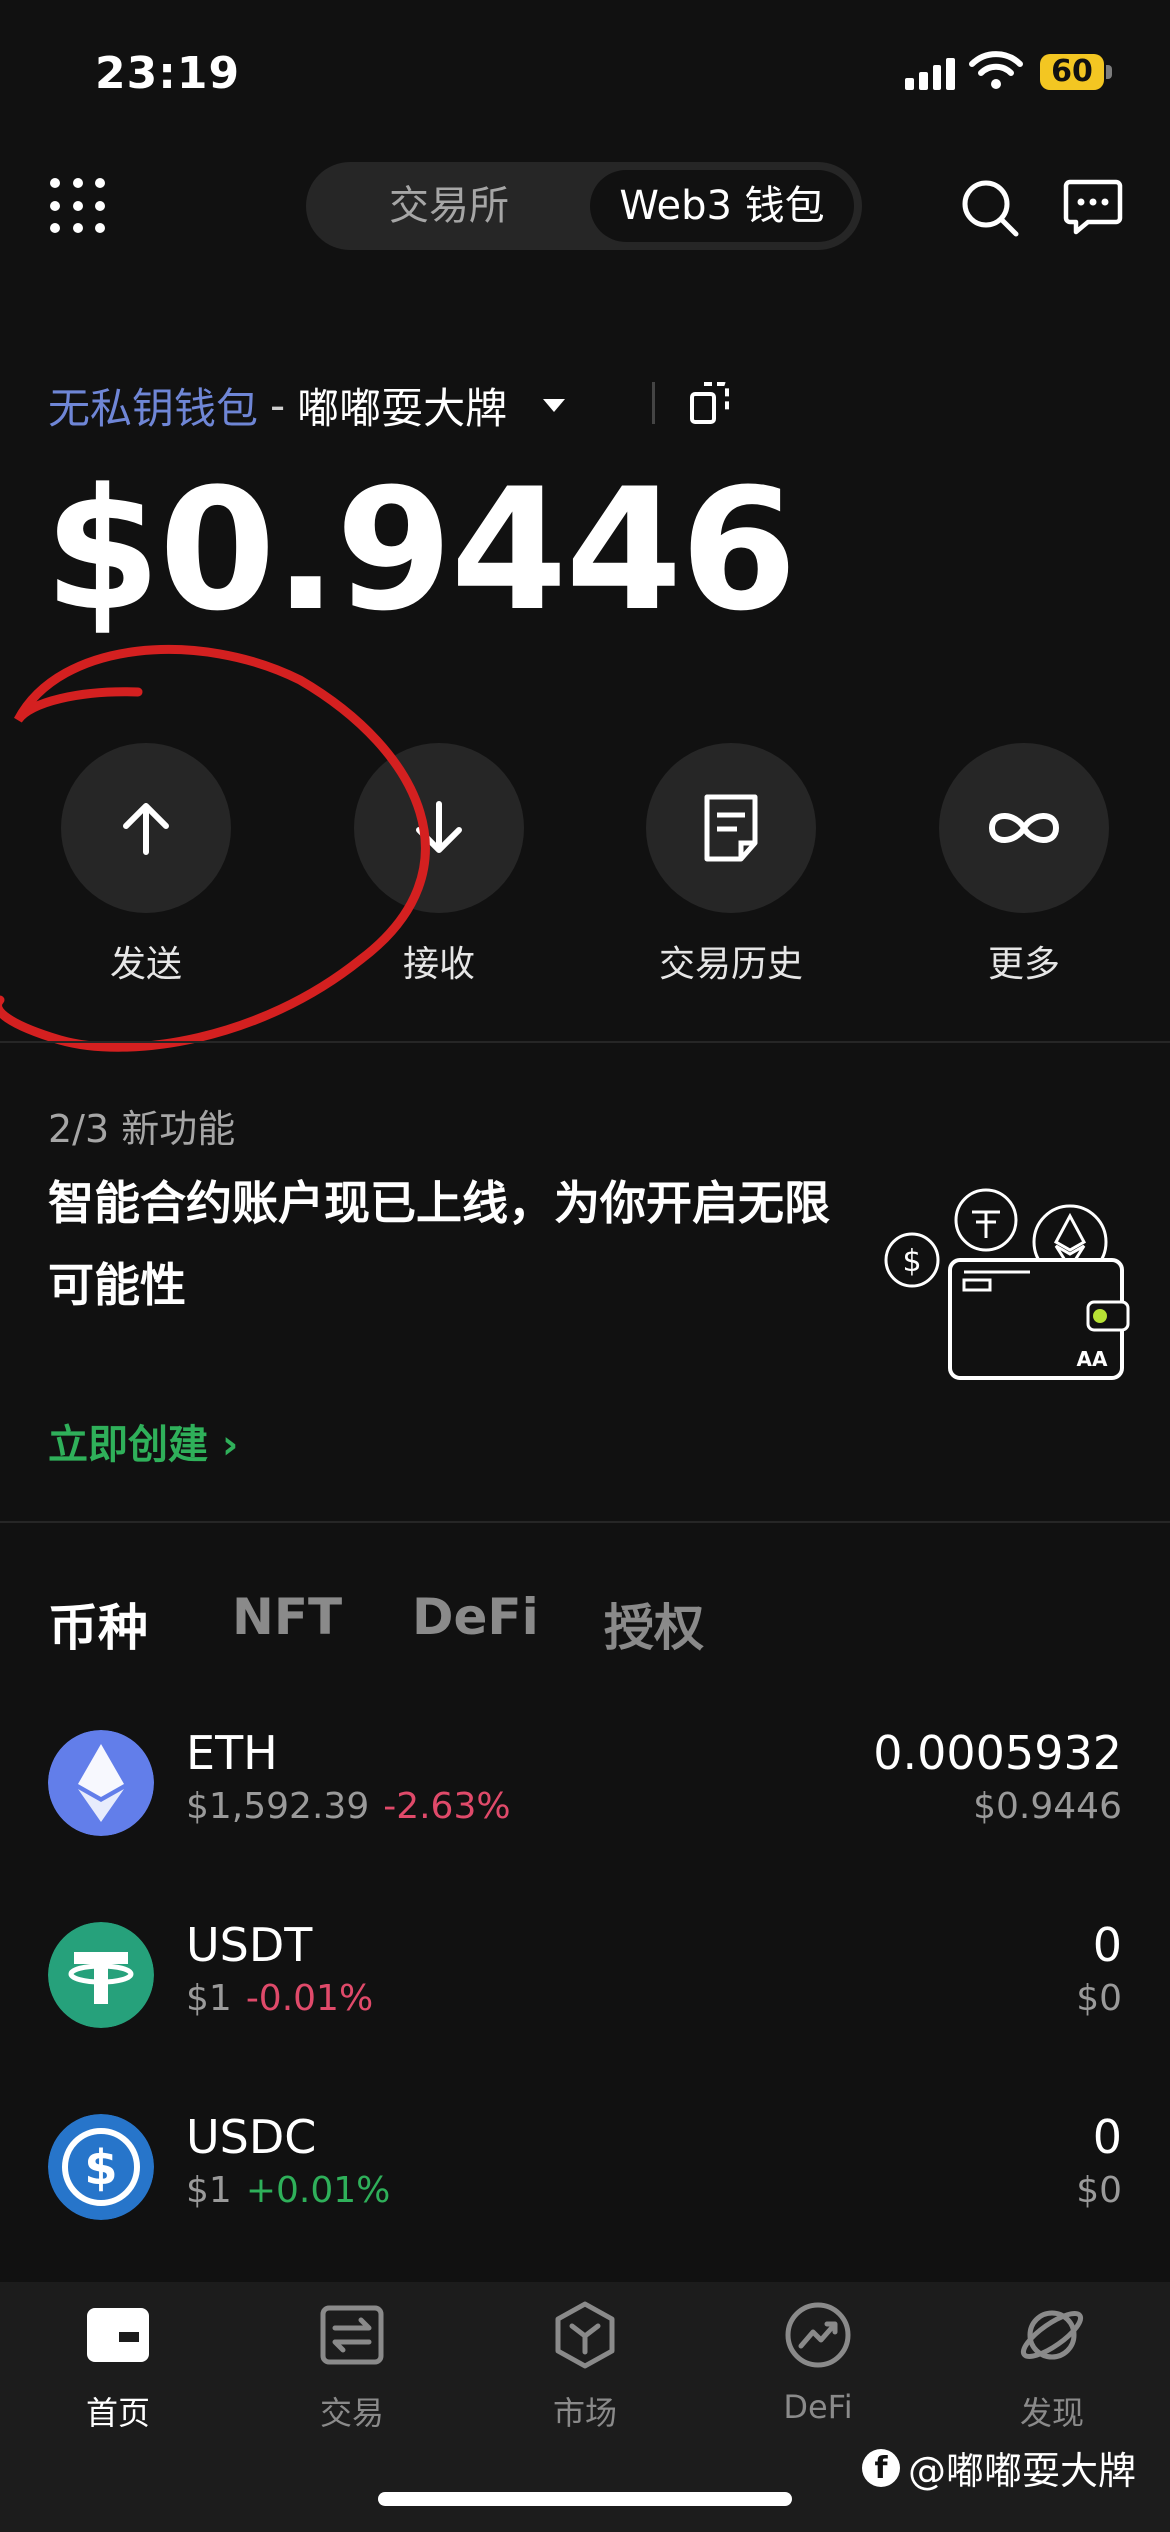 Image resolution: width=1170 pixels, height=2532 pixels. I want to click on asset-row-eth: ETH $1,592.39 -2.63% 0.0005932 $0.9446, so click(585, 1787).